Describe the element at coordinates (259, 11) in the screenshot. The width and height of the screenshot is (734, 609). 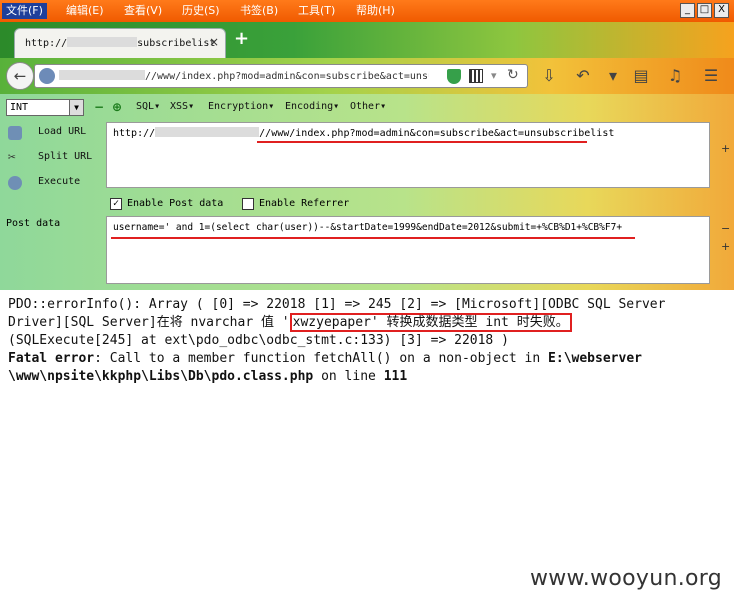
I see `menu-bookmarks: 书签(B)` at that location.